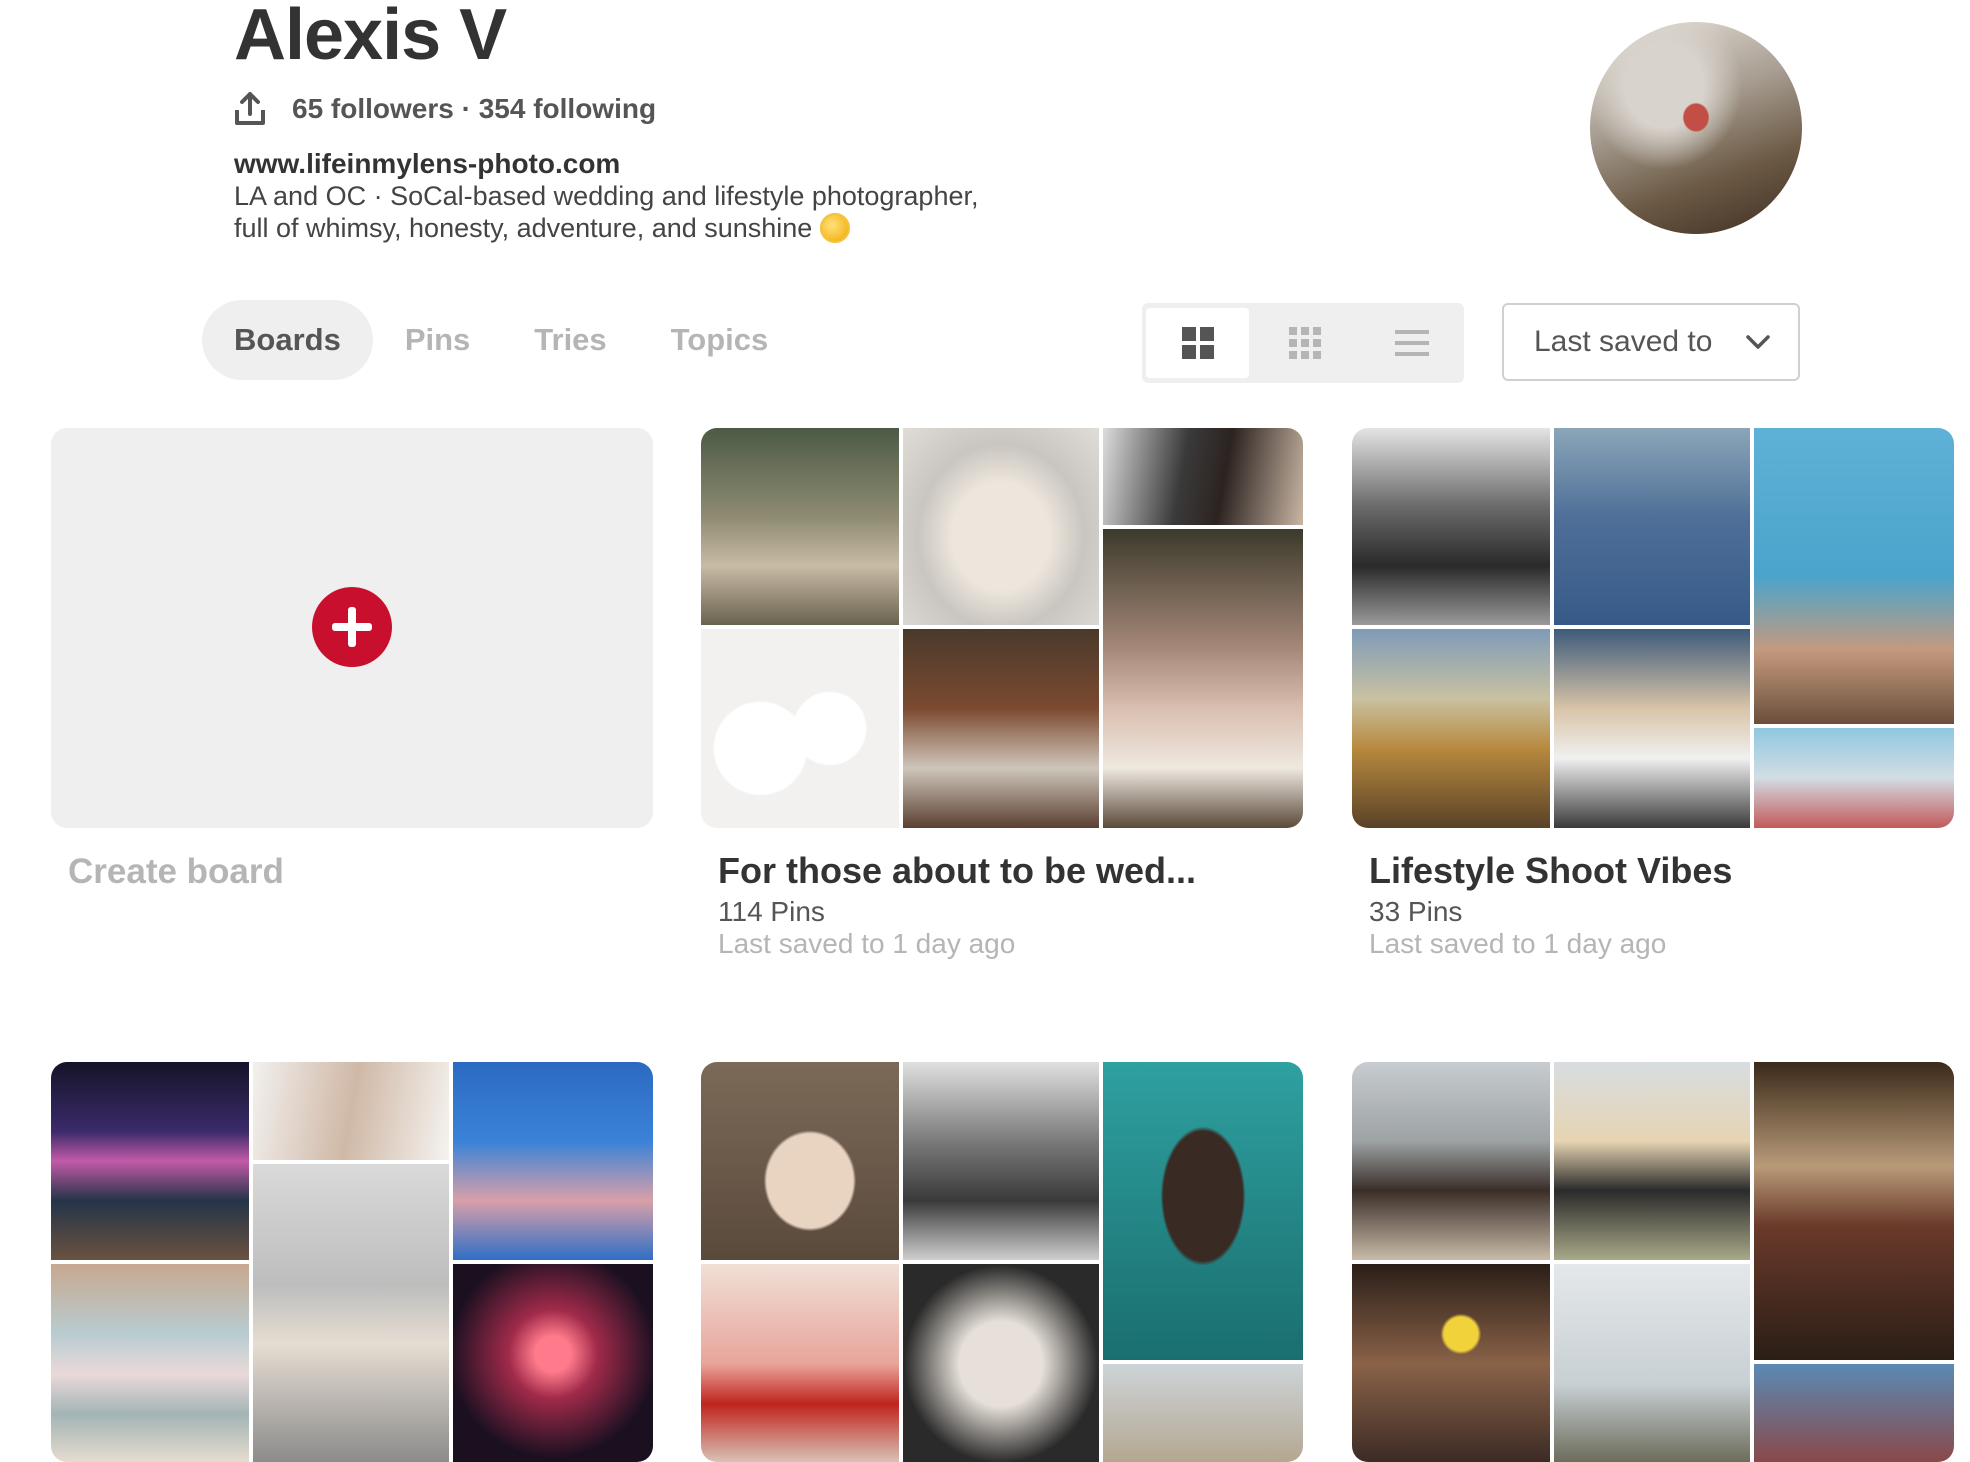  I want to click on board-cover-lifestyle, so click(1653, 628).